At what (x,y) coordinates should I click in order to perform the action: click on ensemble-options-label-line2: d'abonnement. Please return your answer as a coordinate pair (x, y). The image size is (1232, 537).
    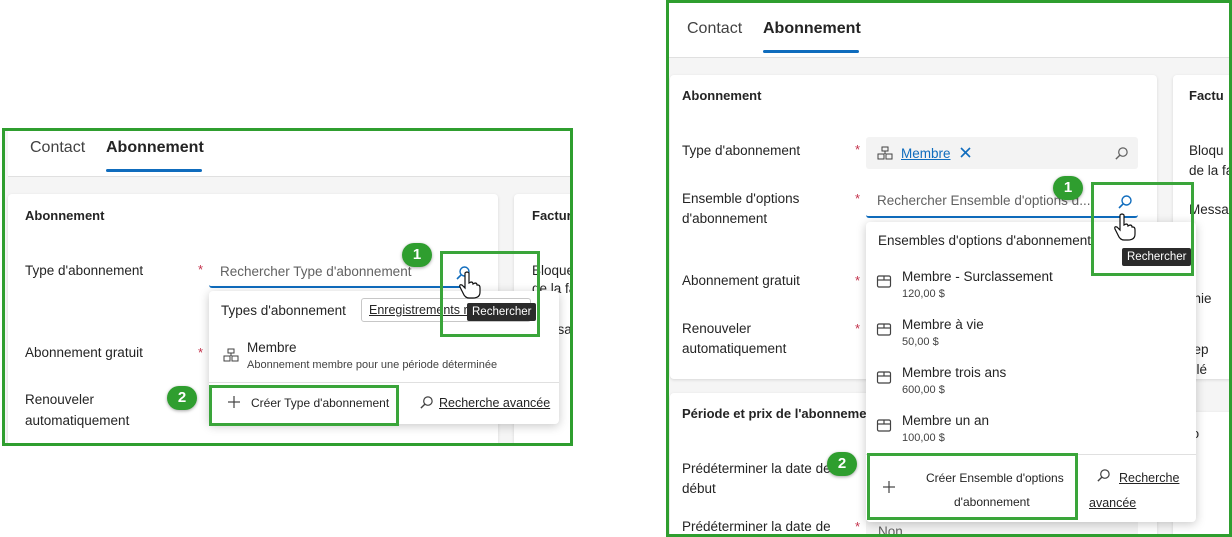
    Looking at the image, I should click on (725, 218).